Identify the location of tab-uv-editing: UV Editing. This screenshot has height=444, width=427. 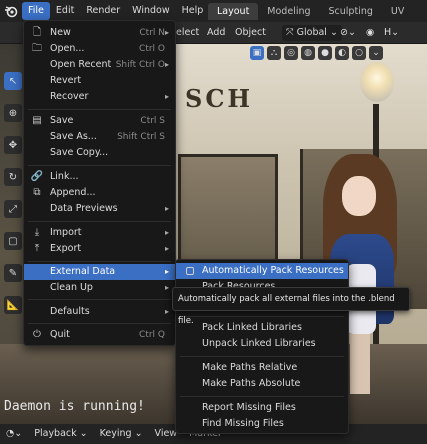
(404, 18).